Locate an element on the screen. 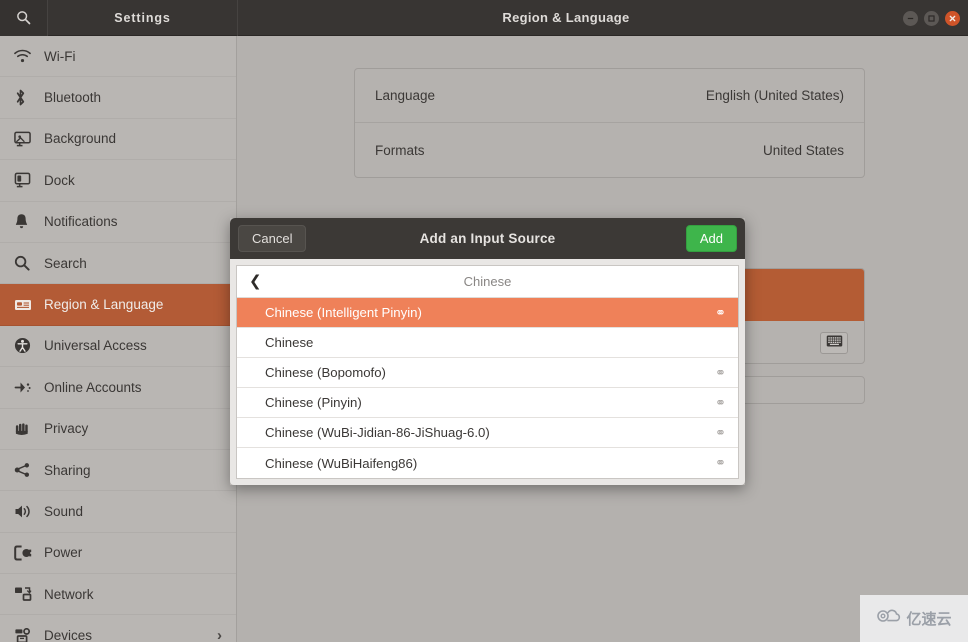  row-label: Language is located at coordinates (405, 95).